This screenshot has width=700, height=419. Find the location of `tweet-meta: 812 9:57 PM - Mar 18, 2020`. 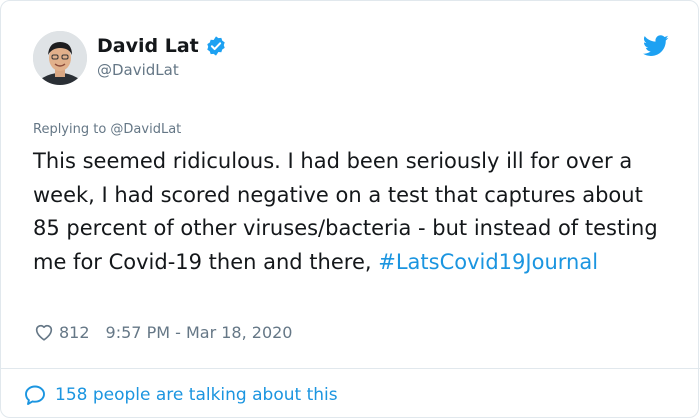

tweet-meta: 812 9:57 PM - Mar 18, 2020 is located at coordinates (162, 332).